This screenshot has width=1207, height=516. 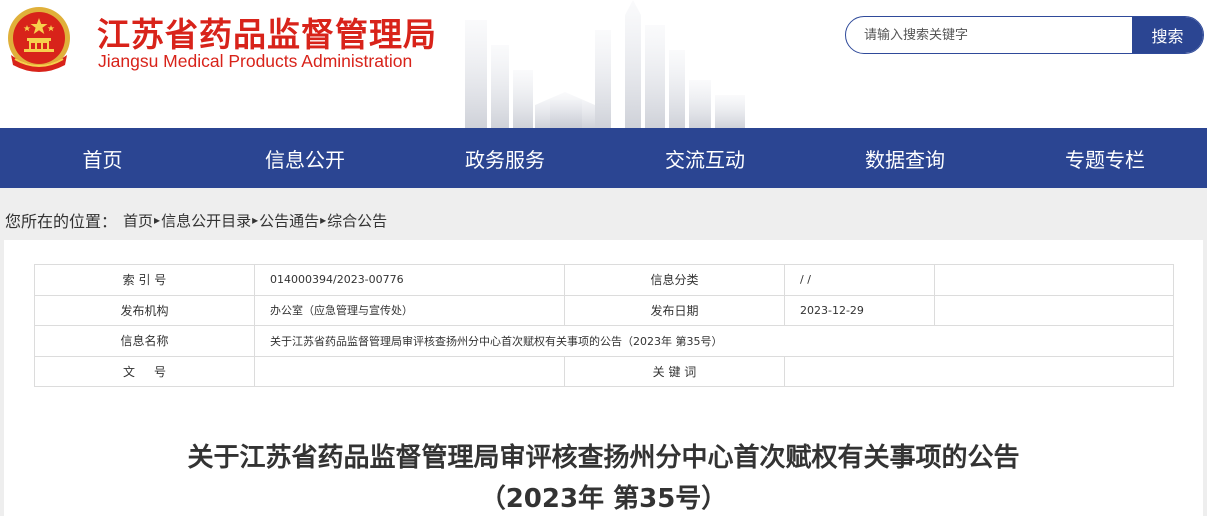 I want to click on document-title-line1: 关于江苏省药品监督管理局审评核查扬州分中心首次赋权有关事项的公告, so click(x=603, y=458).